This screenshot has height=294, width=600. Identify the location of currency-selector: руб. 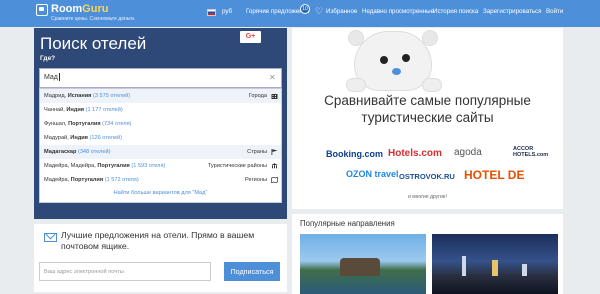
(227, 11).